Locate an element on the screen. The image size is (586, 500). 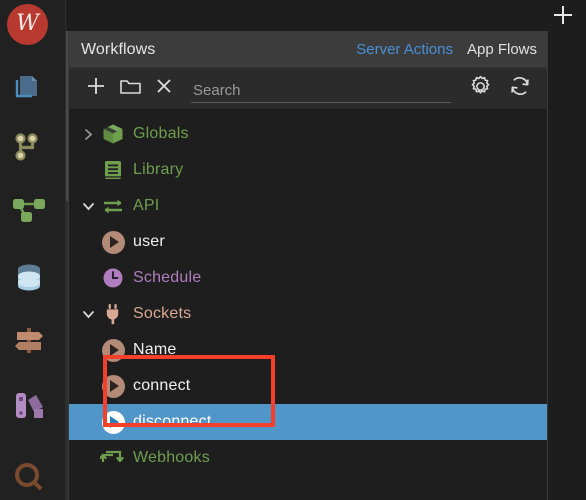
new-folder-button is located at coordinates (130, 89).